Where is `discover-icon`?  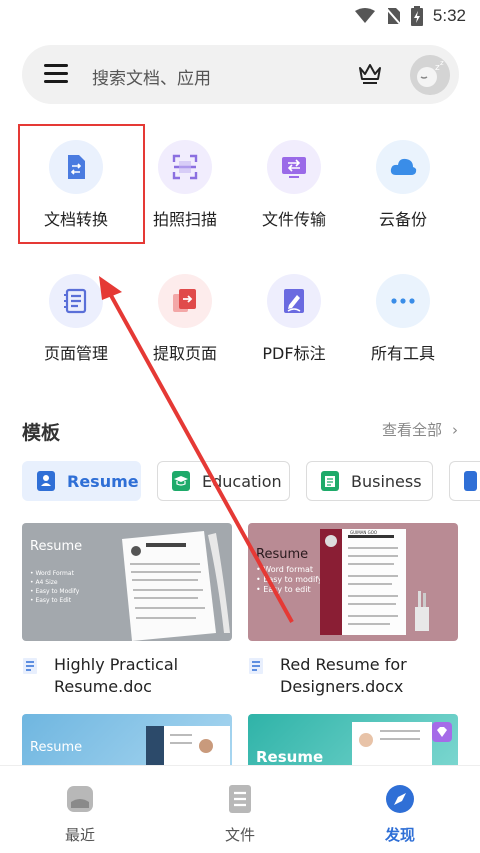
discover-icon is located at coordinates (400, 799).